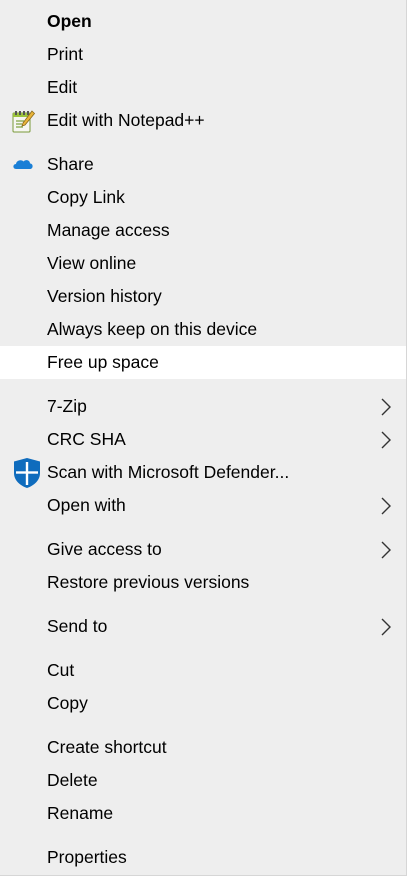  I want to click on menu-item-edit-with-notepad-plus-plus: Edit with Notepad++, so click(203, 120).